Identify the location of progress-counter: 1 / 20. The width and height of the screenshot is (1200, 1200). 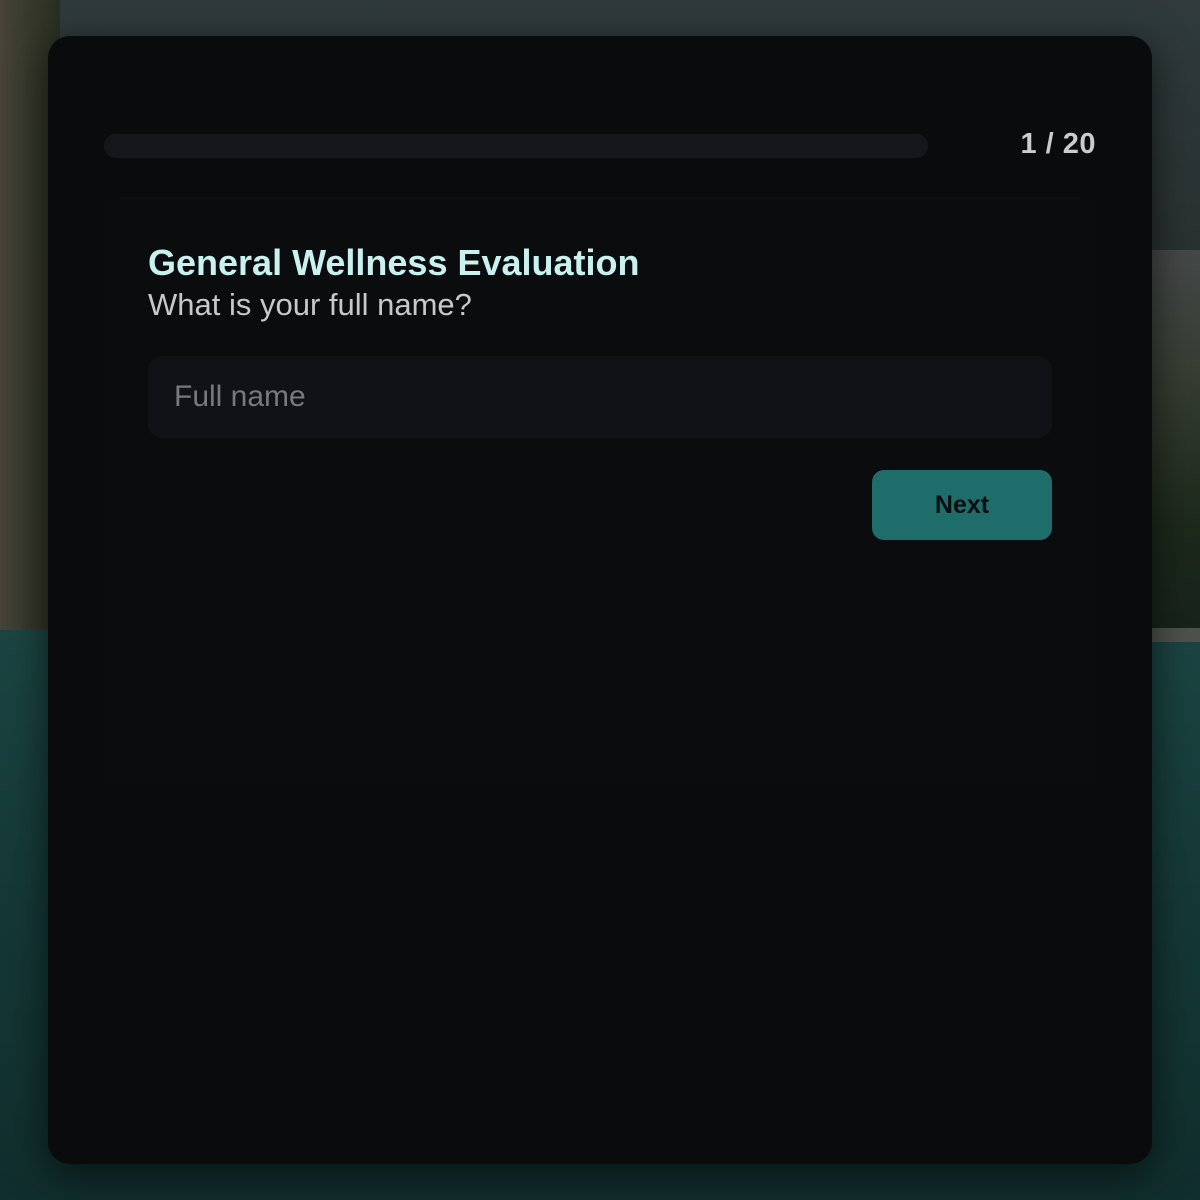
(1058, 144).